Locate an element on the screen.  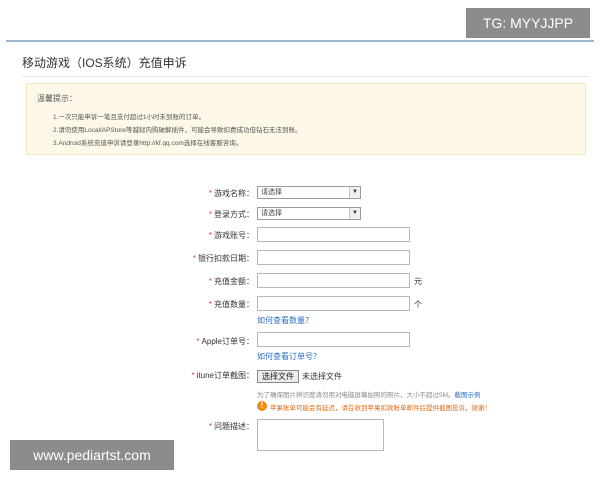
how-to-view-quantity-link: 如何查看数量？ is located at coordinates (285, 320).